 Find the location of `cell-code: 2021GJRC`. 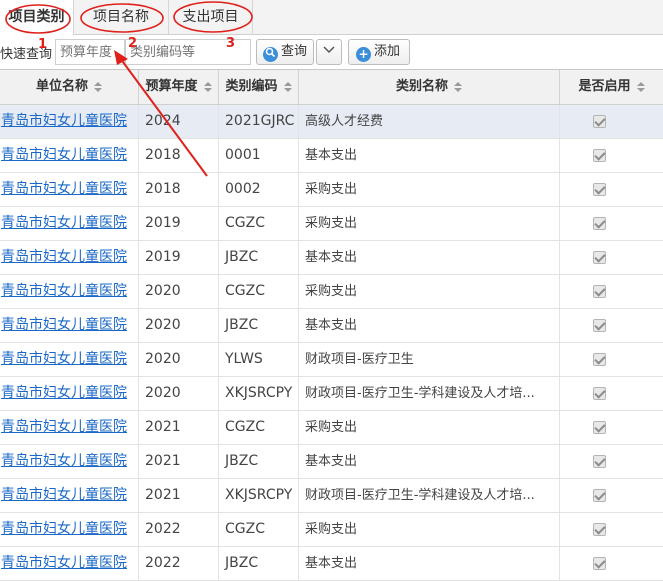

cell-code: 2021GJRC is located at coordinates (259, 121).